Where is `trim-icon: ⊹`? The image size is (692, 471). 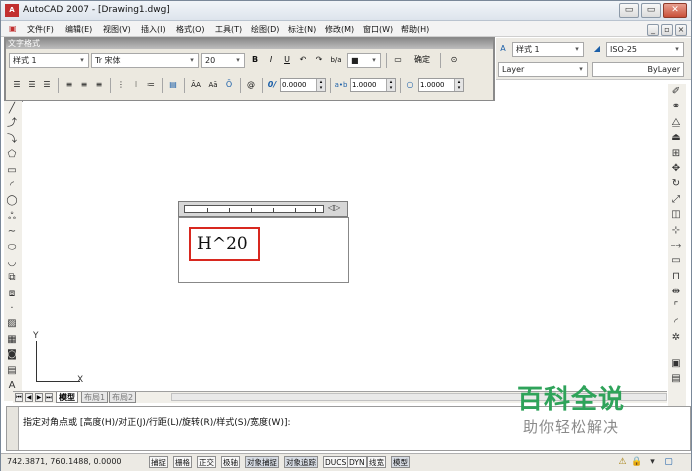 trim-icon: ⊹ is located at coordinates (676, 230).